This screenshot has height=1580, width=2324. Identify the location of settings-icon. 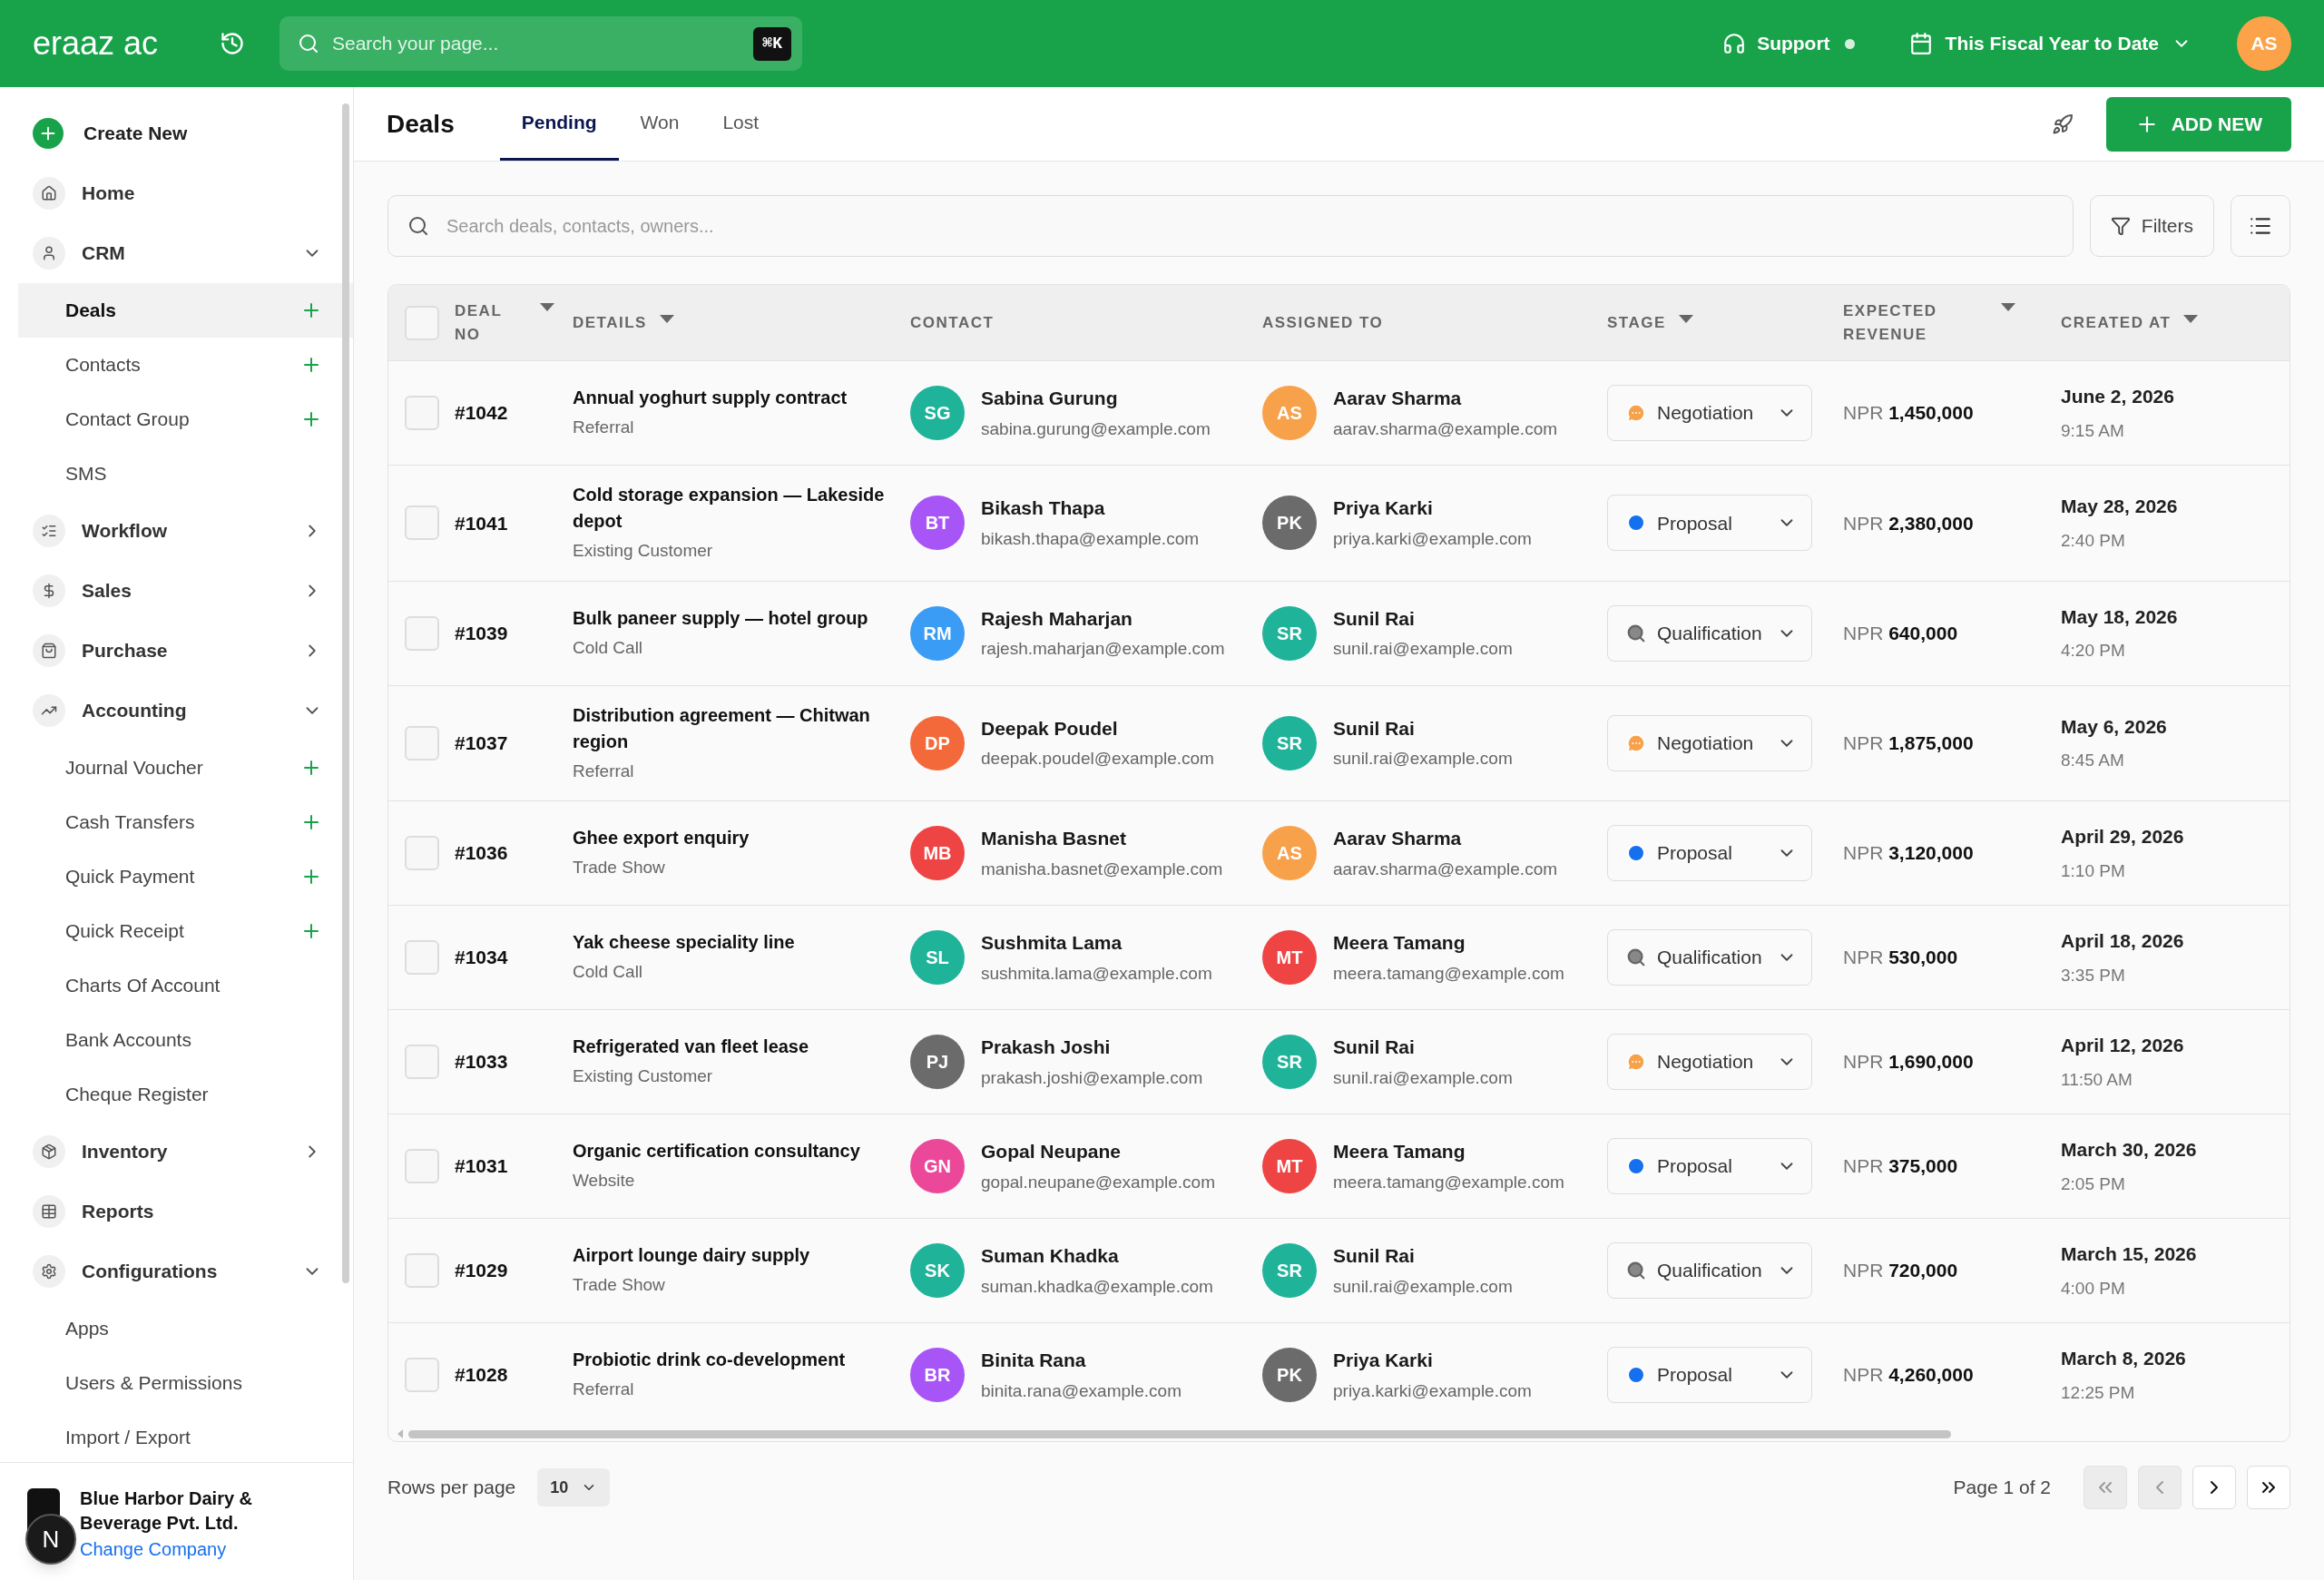
(49, 1271).